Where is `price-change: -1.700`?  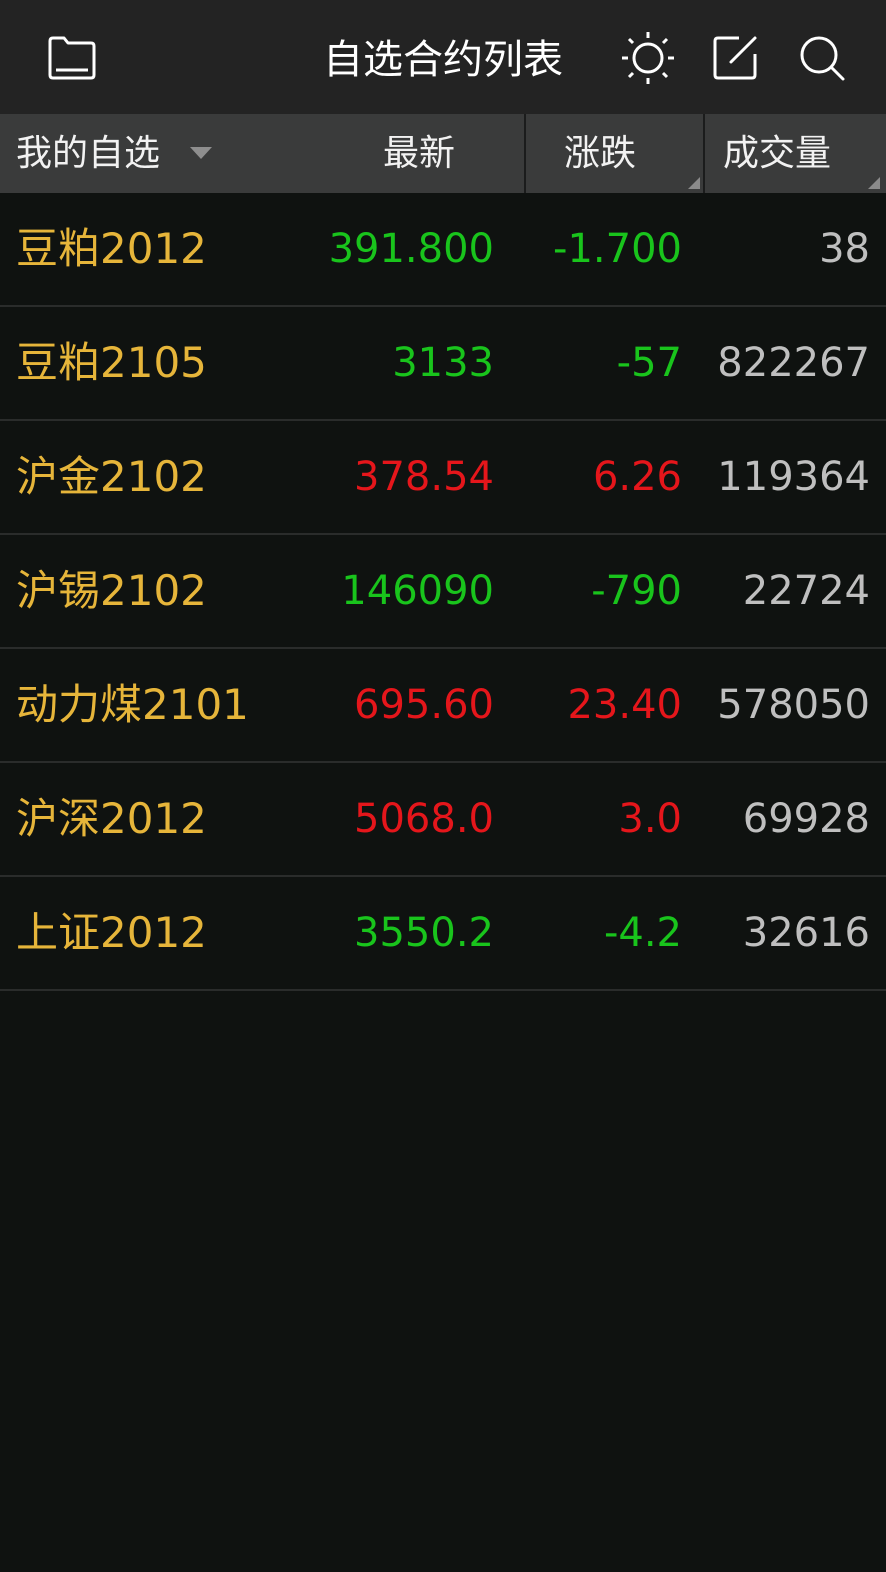
price-change: -1.700 is located at coordinates (617, 249).